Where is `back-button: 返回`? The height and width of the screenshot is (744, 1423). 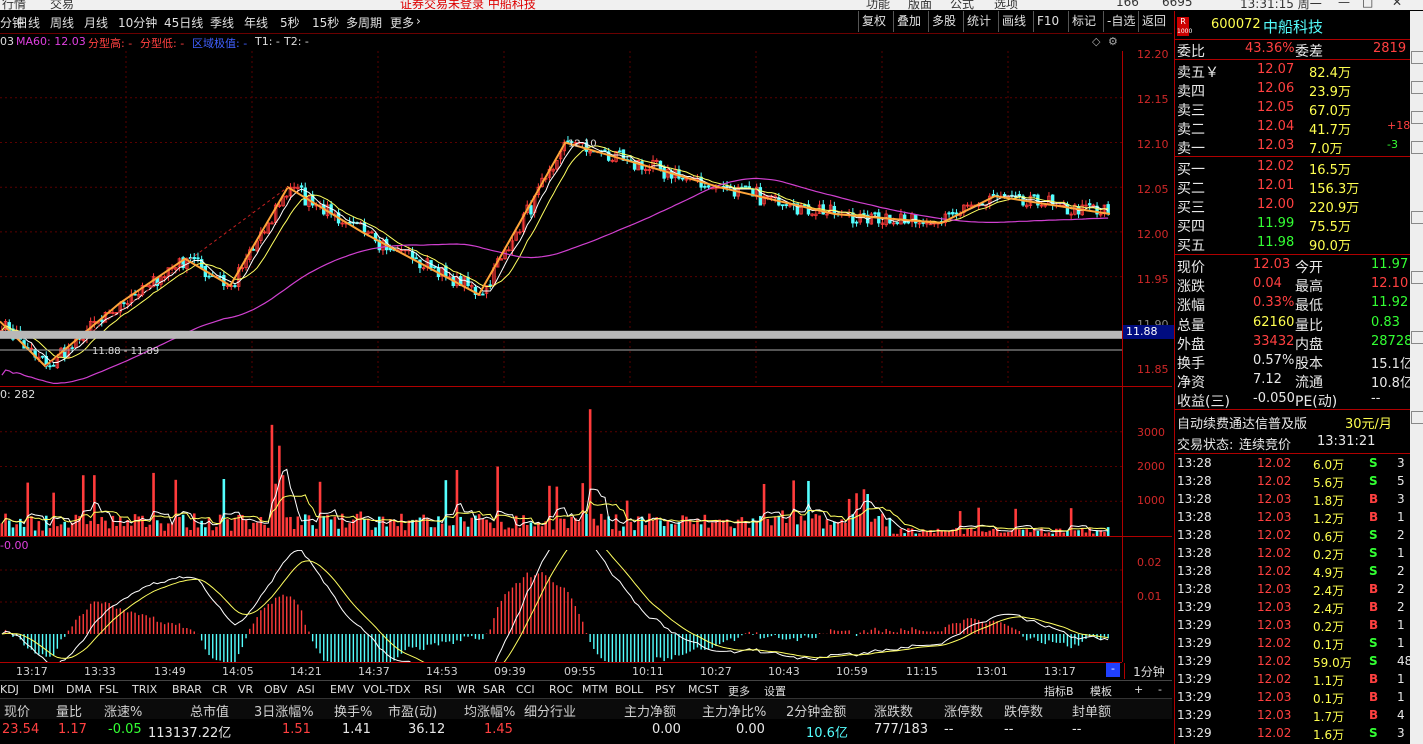
back-button: 返回 is located at coordinates (1153, 21).